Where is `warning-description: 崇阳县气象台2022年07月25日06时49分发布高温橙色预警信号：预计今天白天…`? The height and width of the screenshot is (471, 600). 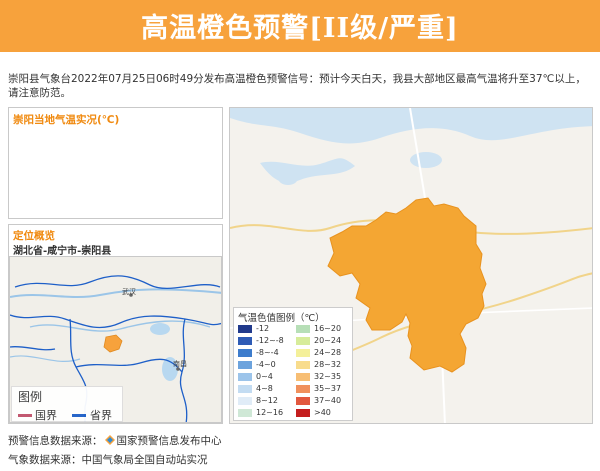
warning-description: 崇阳县气象台2022年07月25日06时49分发布高温橙色预警信号：预计今天白天… is located at coordinates (297, 86).